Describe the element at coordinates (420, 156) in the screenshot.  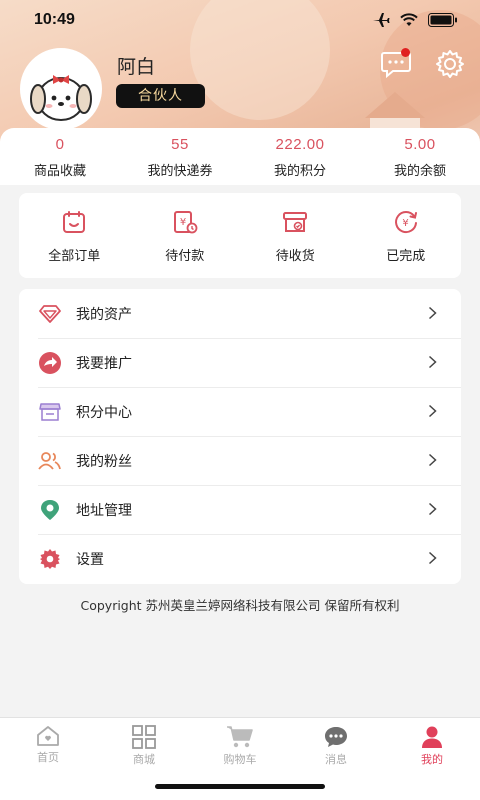
I see `stat-balance: 5.00 我的余额` at that location.